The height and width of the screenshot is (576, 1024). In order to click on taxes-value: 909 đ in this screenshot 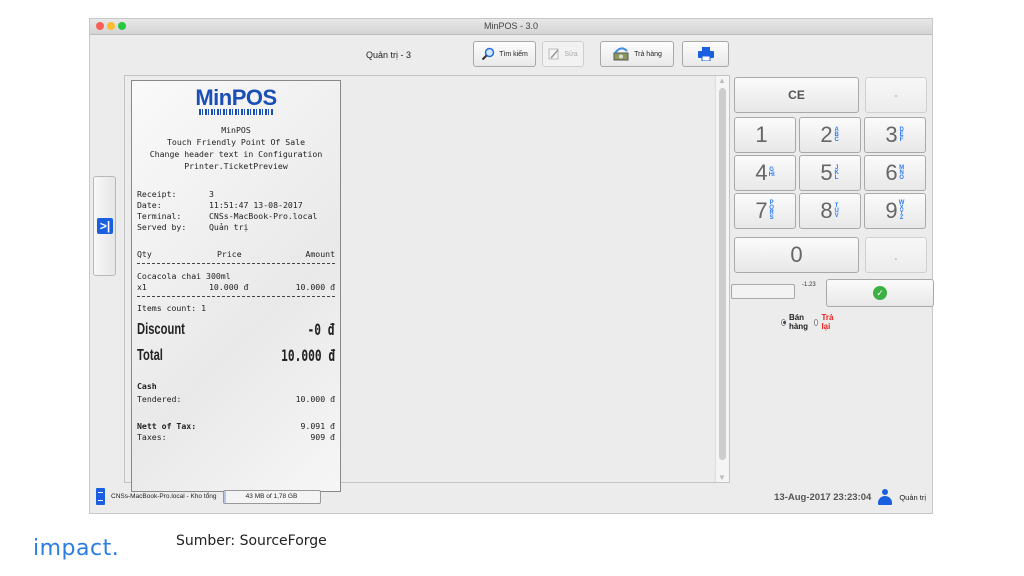, I will do `click(322, 437)`.